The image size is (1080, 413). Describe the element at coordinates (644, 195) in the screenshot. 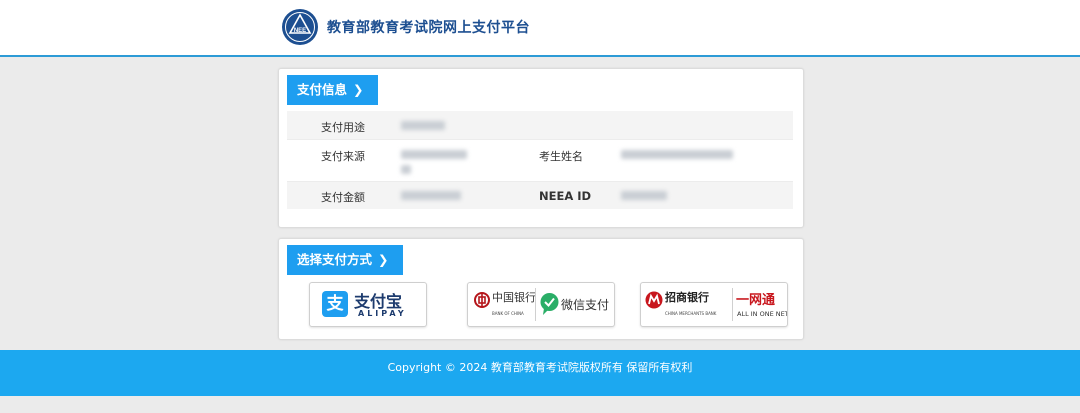

I see `neea-id-redacted` at that location.